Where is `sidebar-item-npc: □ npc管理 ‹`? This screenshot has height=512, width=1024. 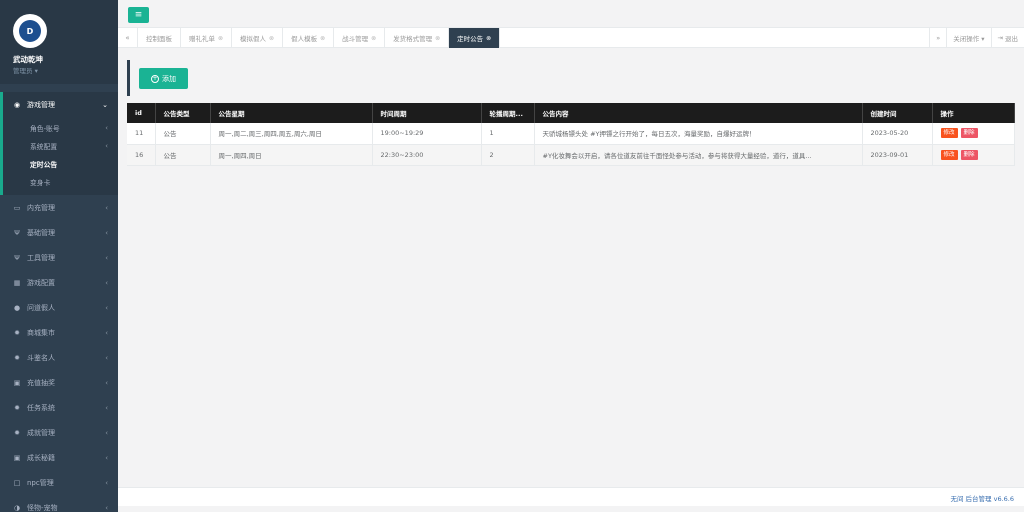 sidebar-item-npc: □ npc管理 ‹ is located at coordinates (59, 482).